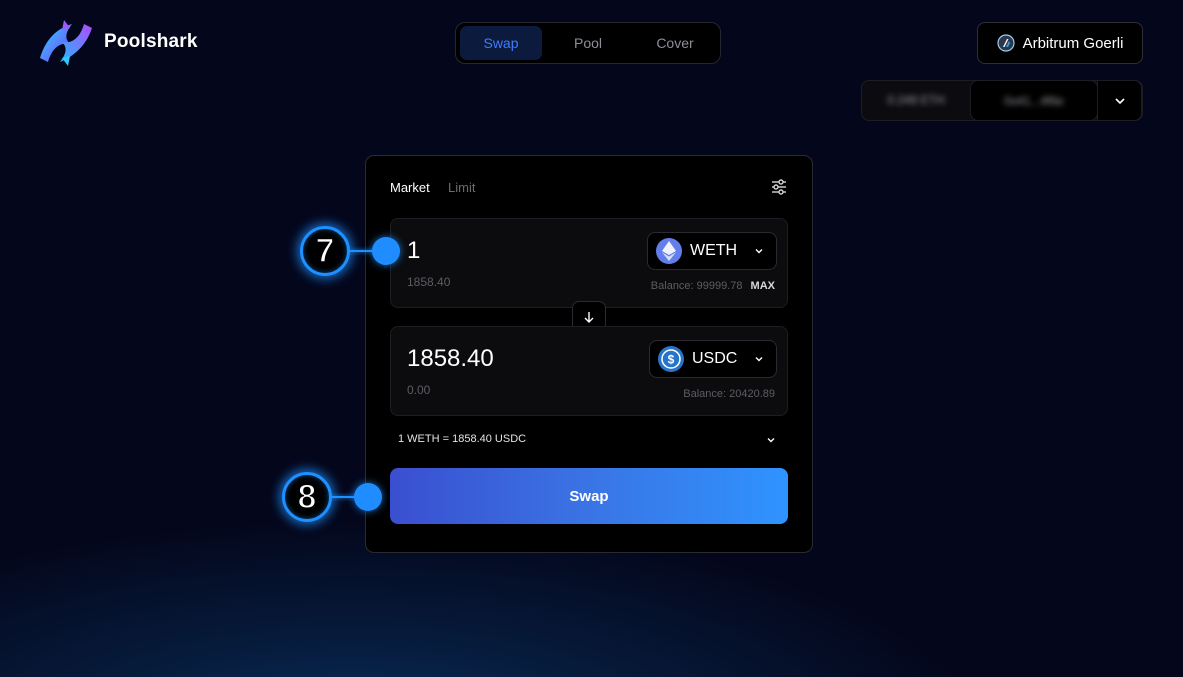 The height and width of the screenshot is (677, 1183). I want to click on arbitrum-icon, so click(1005, 43).